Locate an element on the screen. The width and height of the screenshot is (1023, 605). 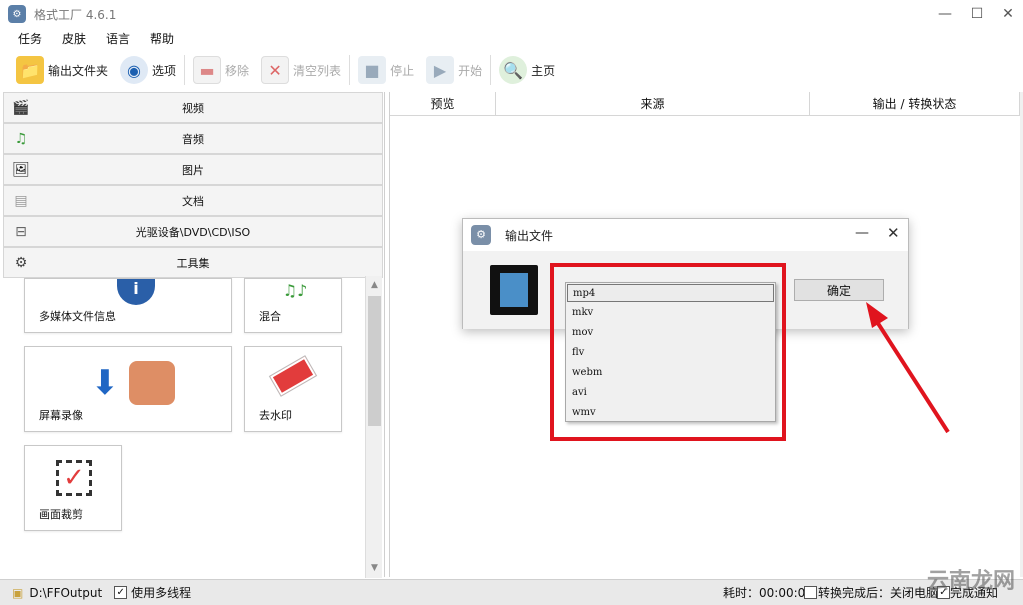
download-arrow-icon: ⬇ is located at coordinates (105, 383).